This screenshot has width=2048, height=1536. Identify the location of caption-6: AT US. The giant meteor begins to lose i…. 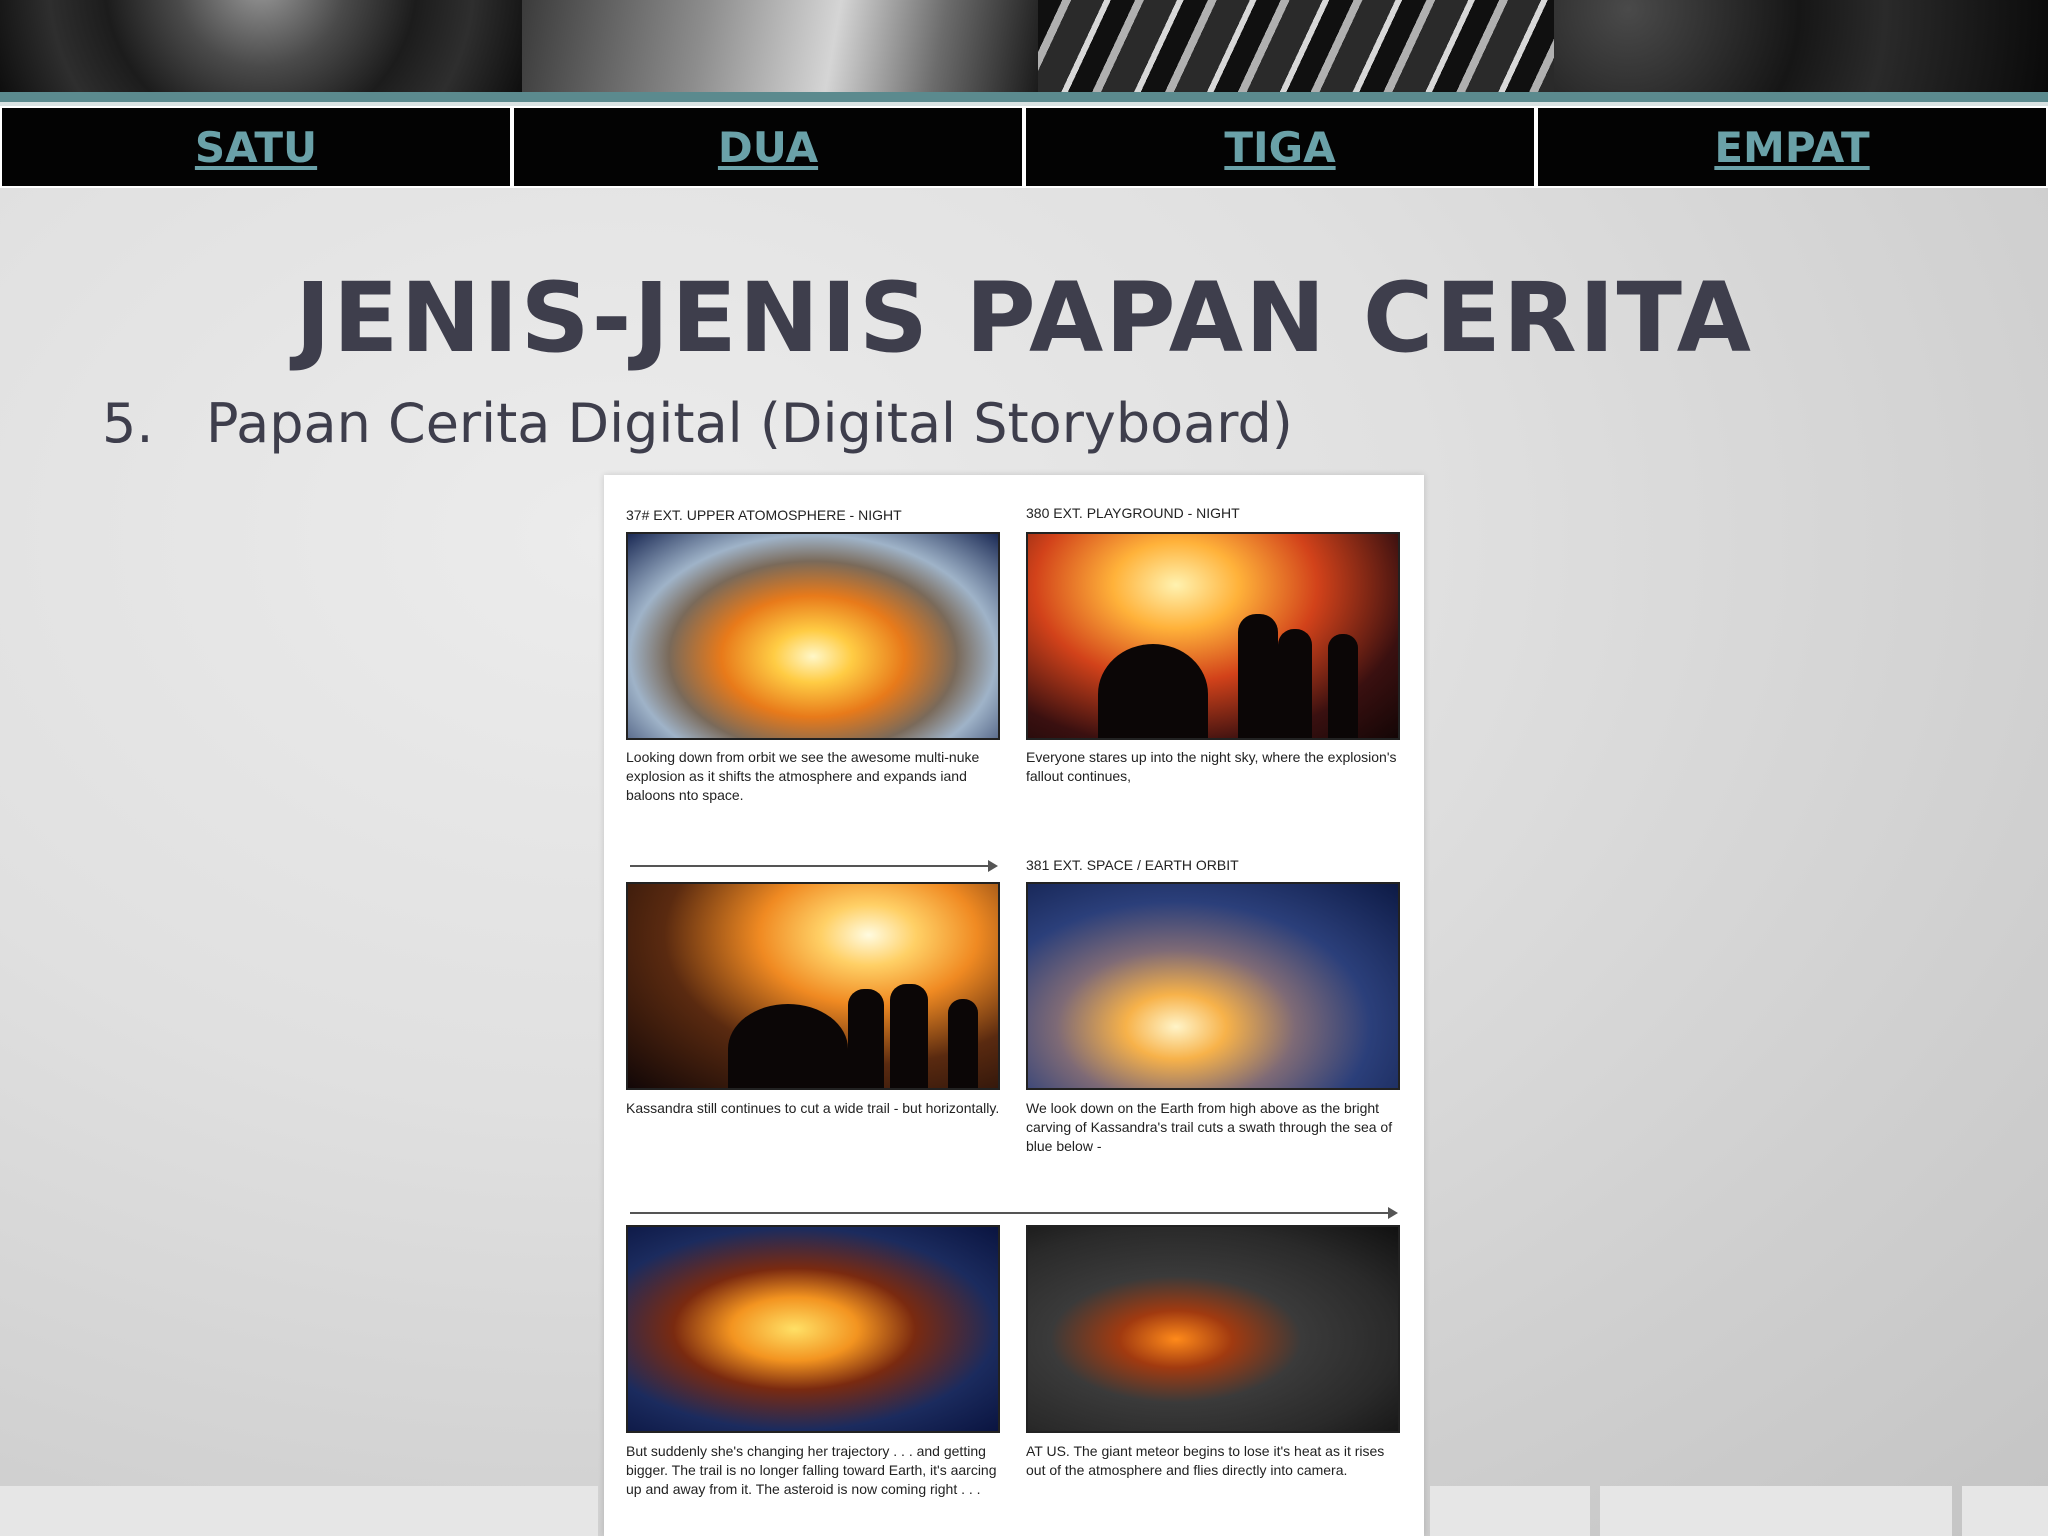
(1205, 1460).